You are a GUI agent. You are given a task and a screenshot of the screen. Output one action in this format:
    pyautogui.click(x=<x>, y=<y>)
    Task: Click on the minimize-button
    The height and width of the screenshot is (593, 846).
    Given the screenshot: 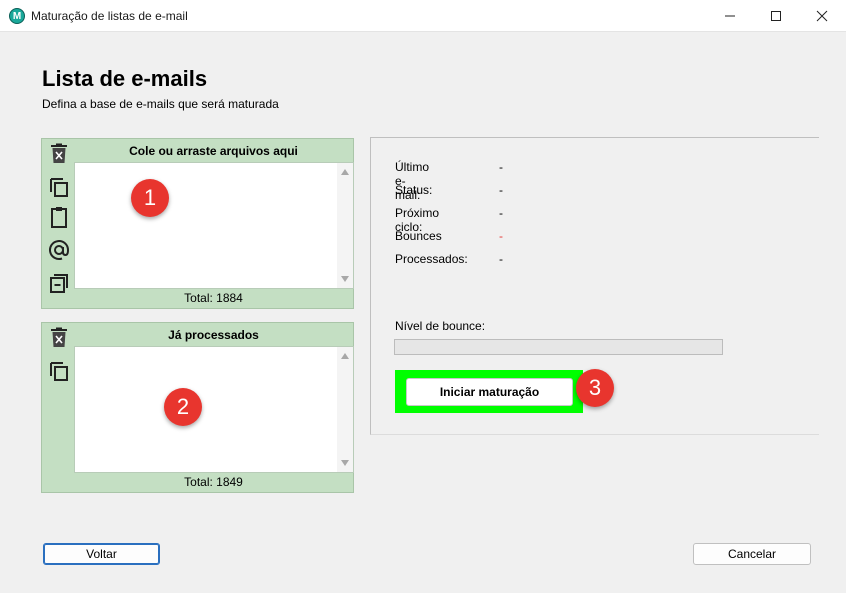 What is the action you would take?
    pyautogui.click(x=730, y=15)
    